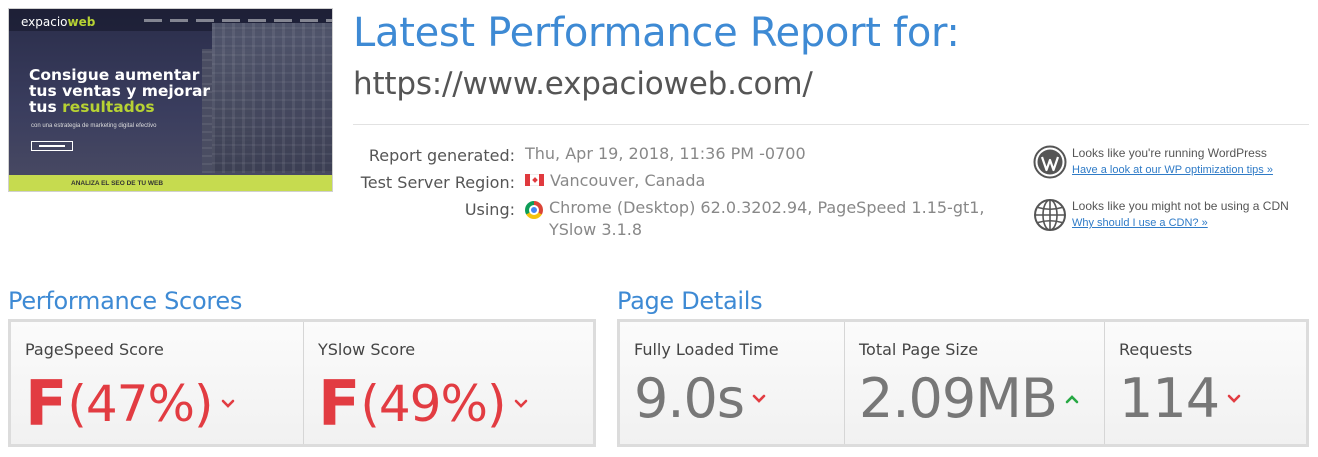 This screenshot has width=1318, height=457. I want to click on report-url: https://www.expacioweb.com/, so click(583, 84).